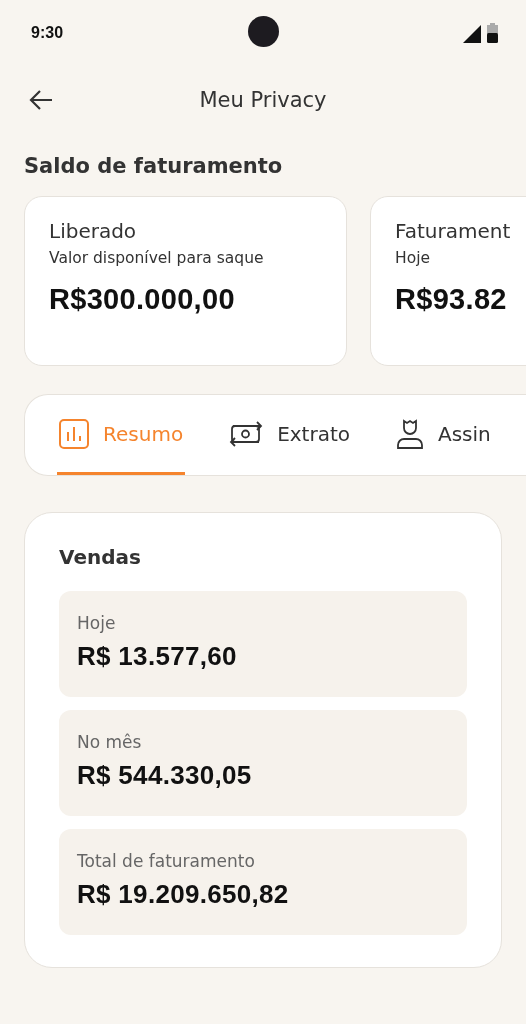 The height and width of the screenshot is (1024, 526). Describe the element at coordinates (472, 34) in the screenshot. I see `signal-icon` at that location.